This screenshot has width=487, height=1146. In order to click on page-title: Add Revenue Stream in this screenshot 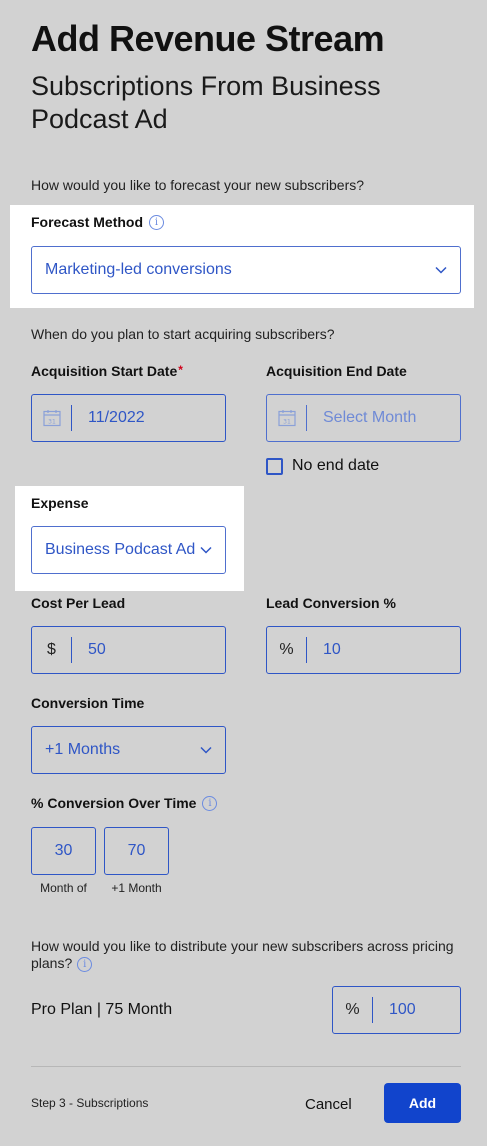, I will do `click(208, 38)`.